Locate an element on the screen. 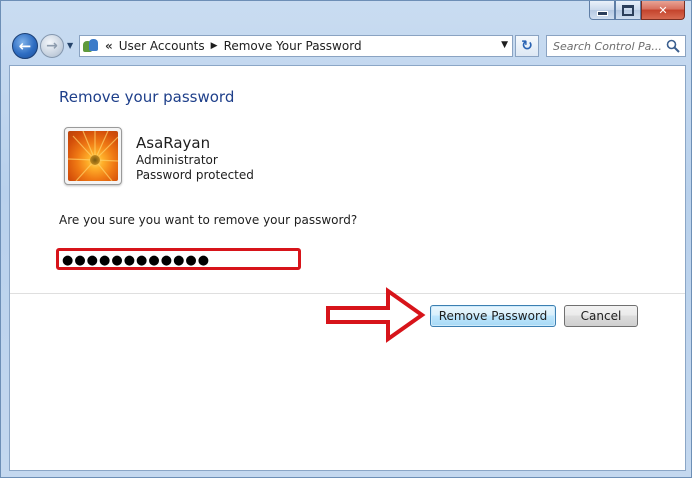  overflow-chevron-icon: « is located at coordinates (109, 46).